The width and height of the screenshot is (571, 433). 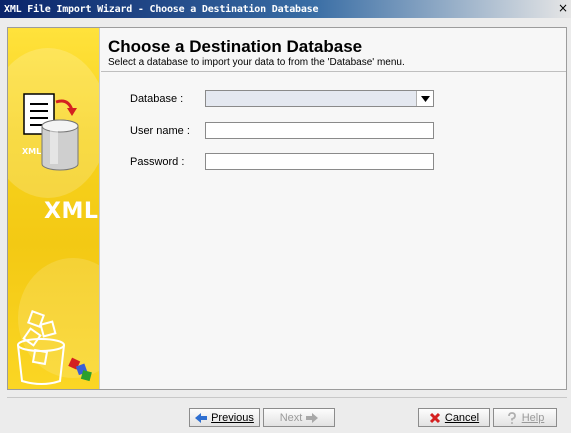 I want to click on question-icon, so click(x=512, y=417).